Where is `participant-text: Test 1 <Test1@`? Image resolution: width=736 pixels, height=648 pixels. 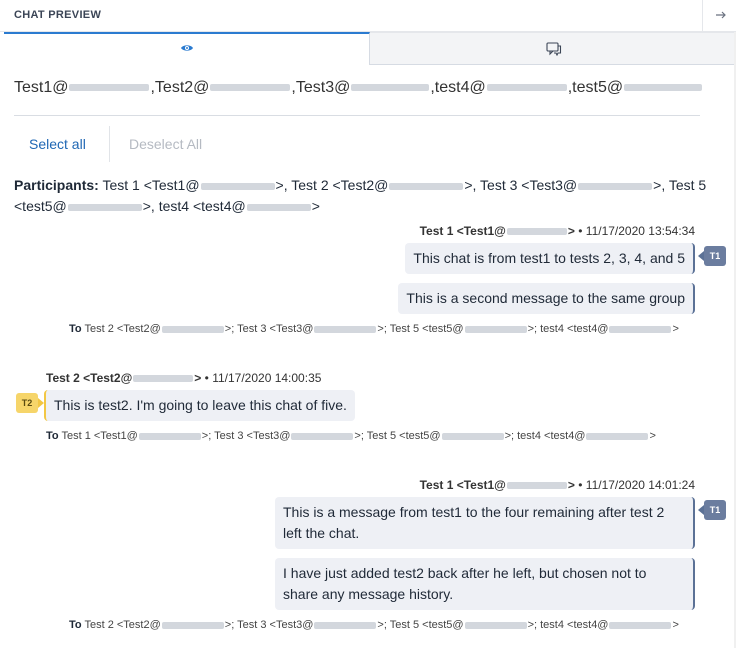
participant-text: Test 1 <Test1@ is located at coordinates (151, 185).